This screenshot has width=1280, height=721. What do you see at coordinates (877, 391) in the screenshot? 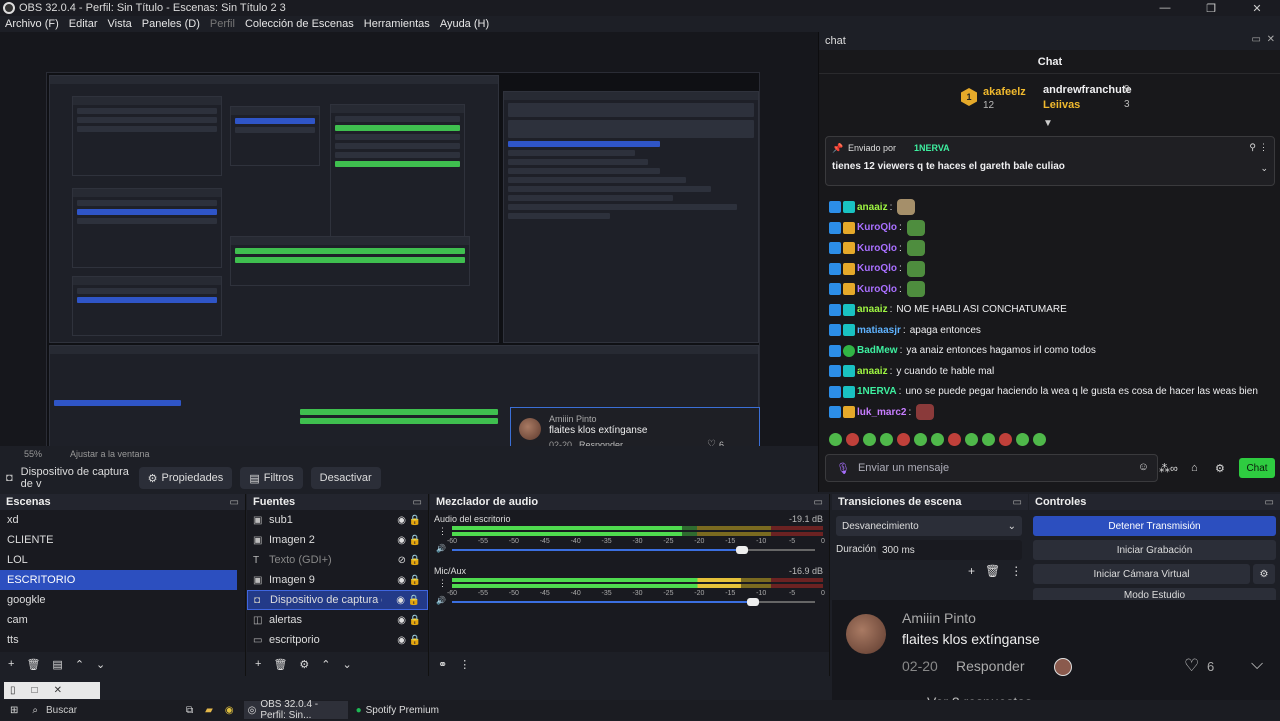
I see `chat-username: 1NERVA` at bounding box center [877, 391].